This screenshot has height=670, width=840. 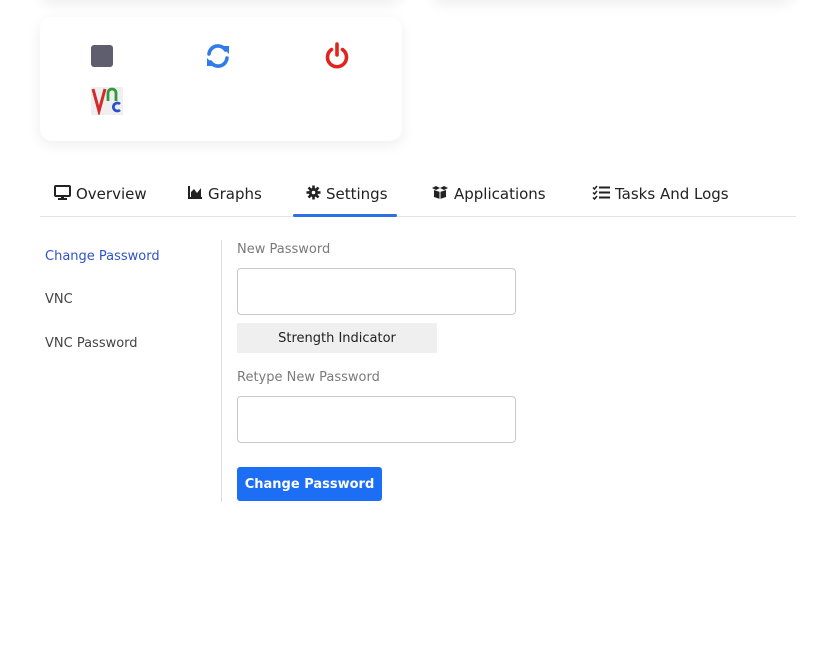 I want to click on tab-overview: Overview, so click(x=100, y=194).